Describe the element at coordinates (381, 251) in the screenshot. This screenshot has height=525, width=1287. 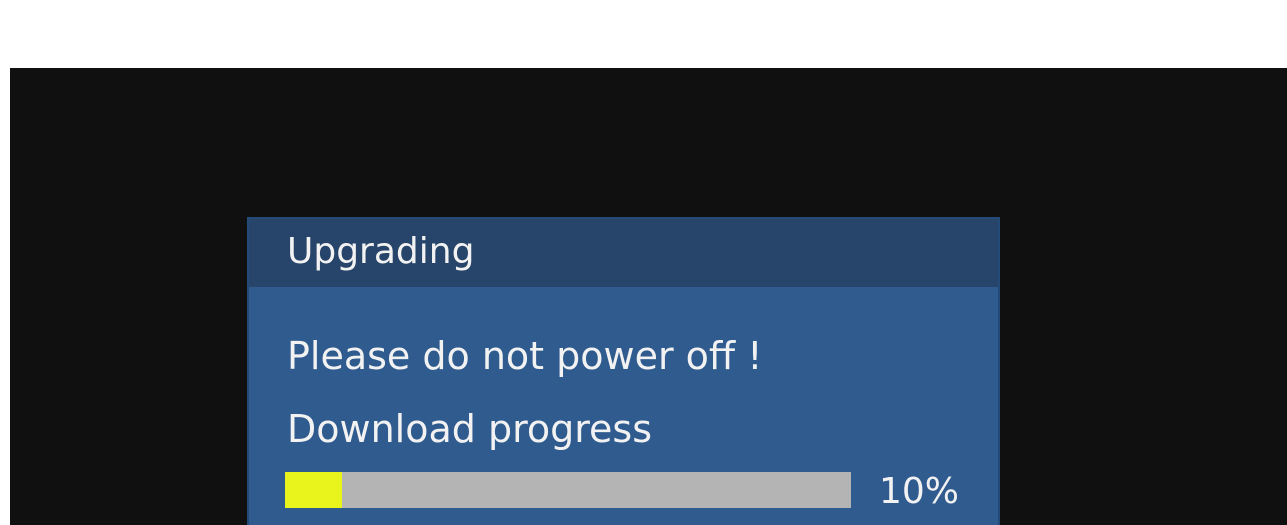
I see `dialog-title: Upgrading` at that location.